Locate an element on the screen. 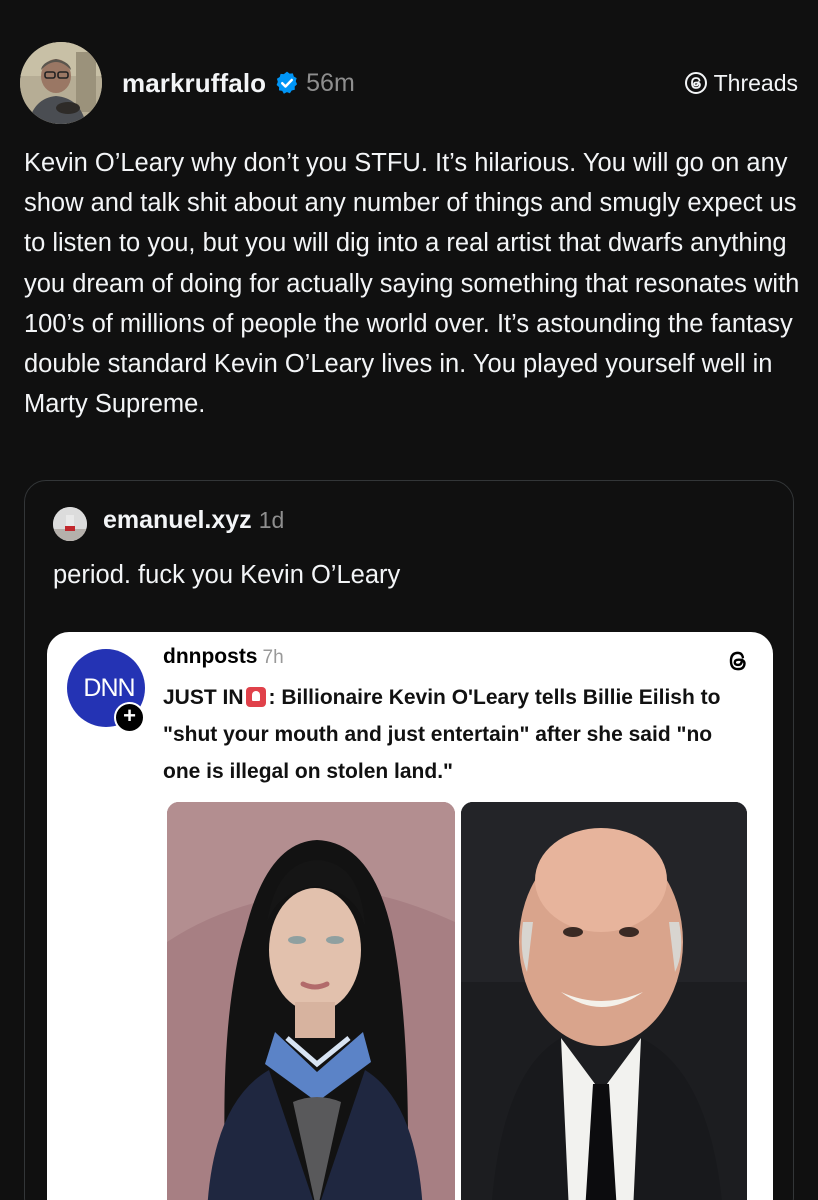 Image resolution: width=818 pixels, height=1200 pixels. threads-app-link: Threads is located at coordinates (741, 83).